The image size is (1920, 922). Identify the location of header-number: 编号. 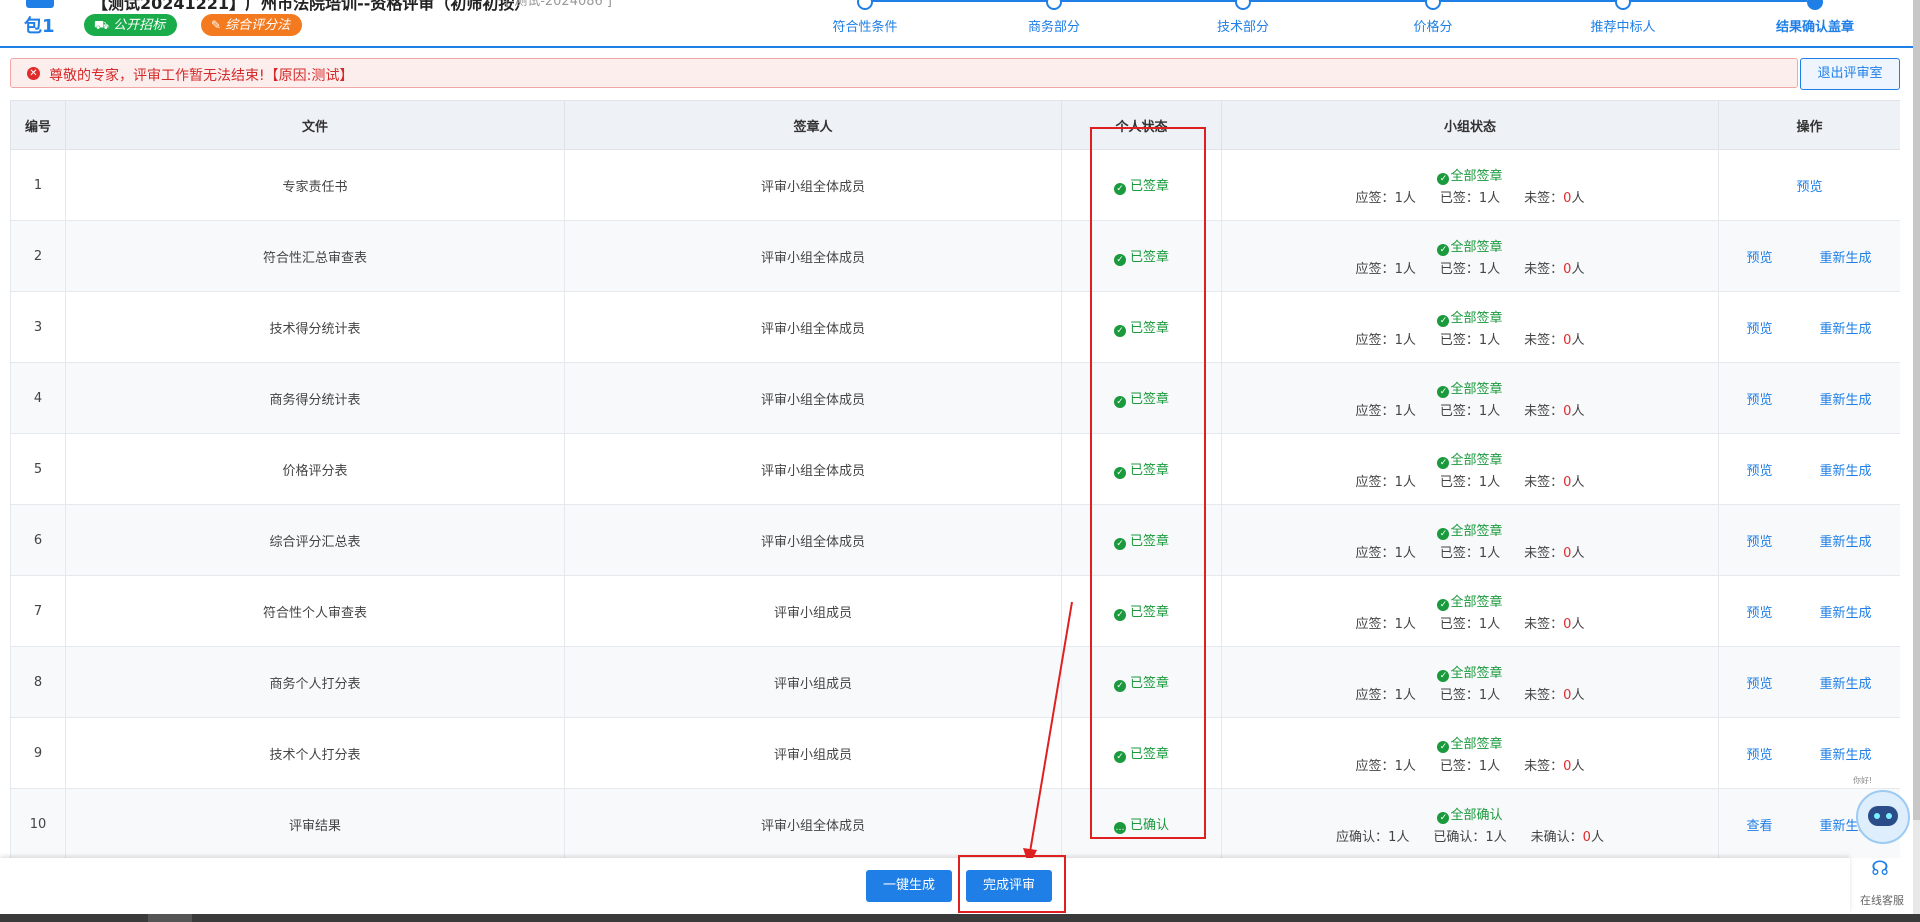
(38, 125).